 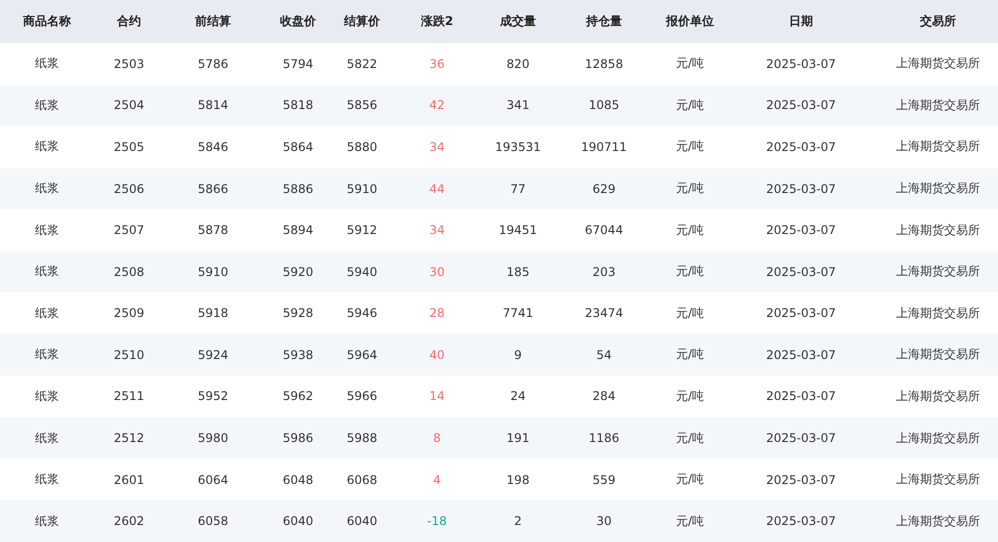 What do you see at coordinates (362, 63) in the screenshot?
I see `table-cell: 5822` at bounding box center [362, 63].